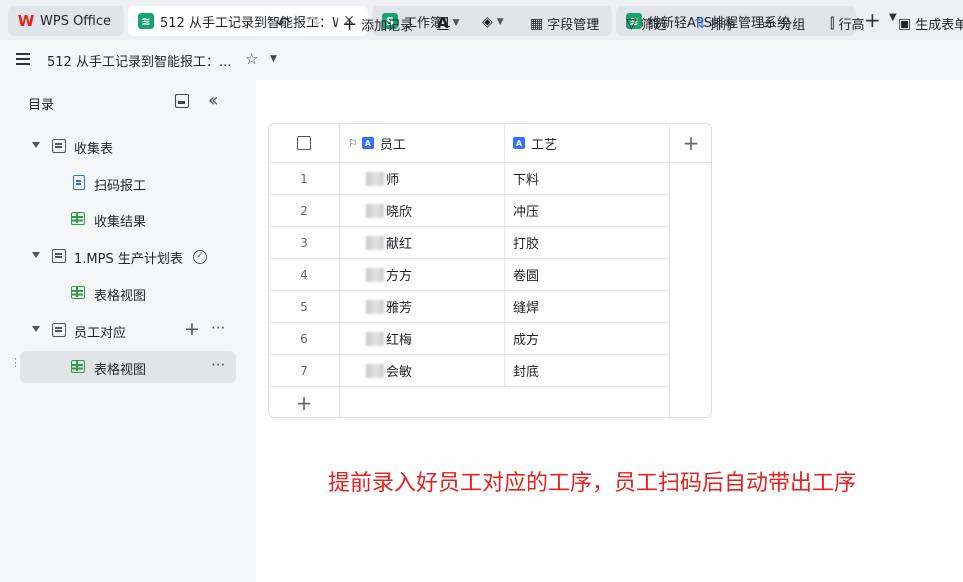  What do you see at coordinates (422, 275) in the screenshot?
I see `cell-employee: 方方` at bounding box center [422, 275].